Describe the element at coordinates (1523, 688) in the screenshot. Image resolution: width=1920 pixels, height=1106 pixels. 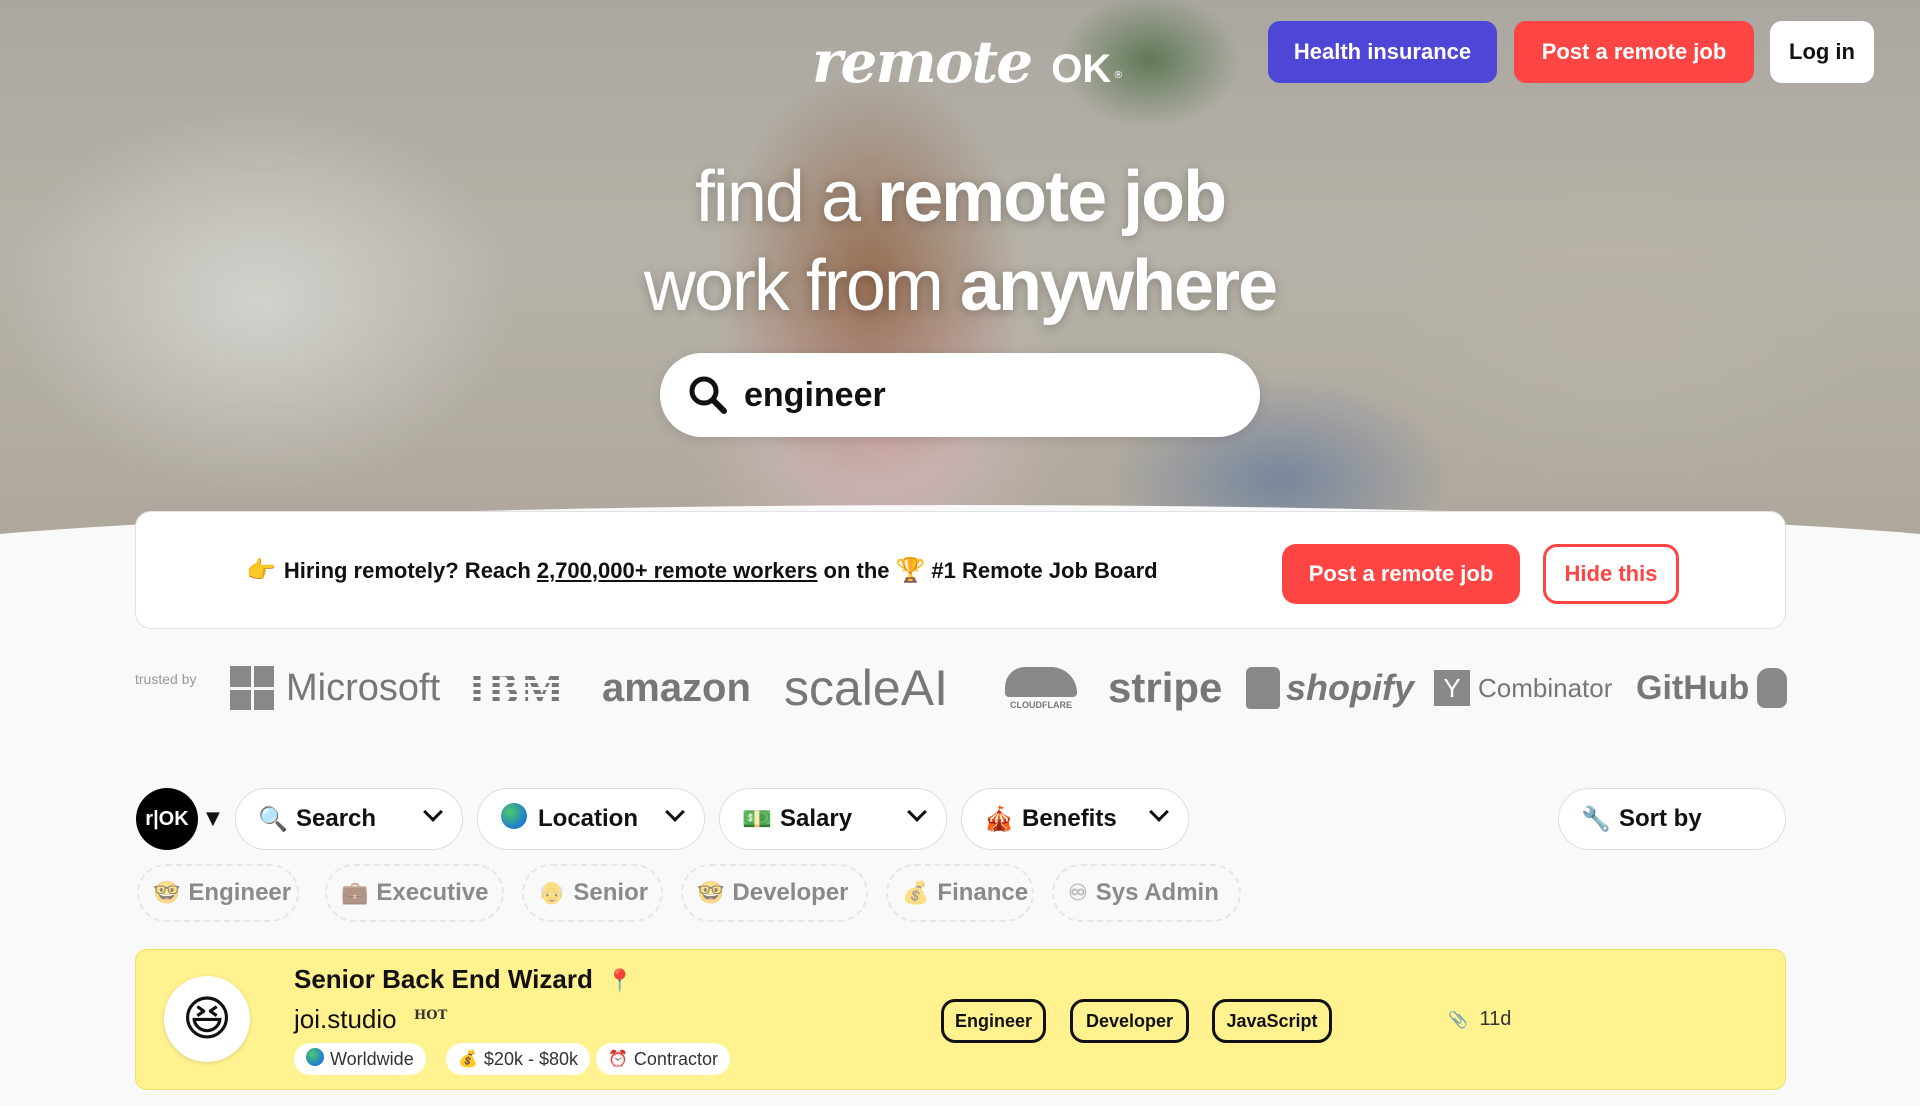
I see `ycombinator-logo: Y Combinator` at that location.